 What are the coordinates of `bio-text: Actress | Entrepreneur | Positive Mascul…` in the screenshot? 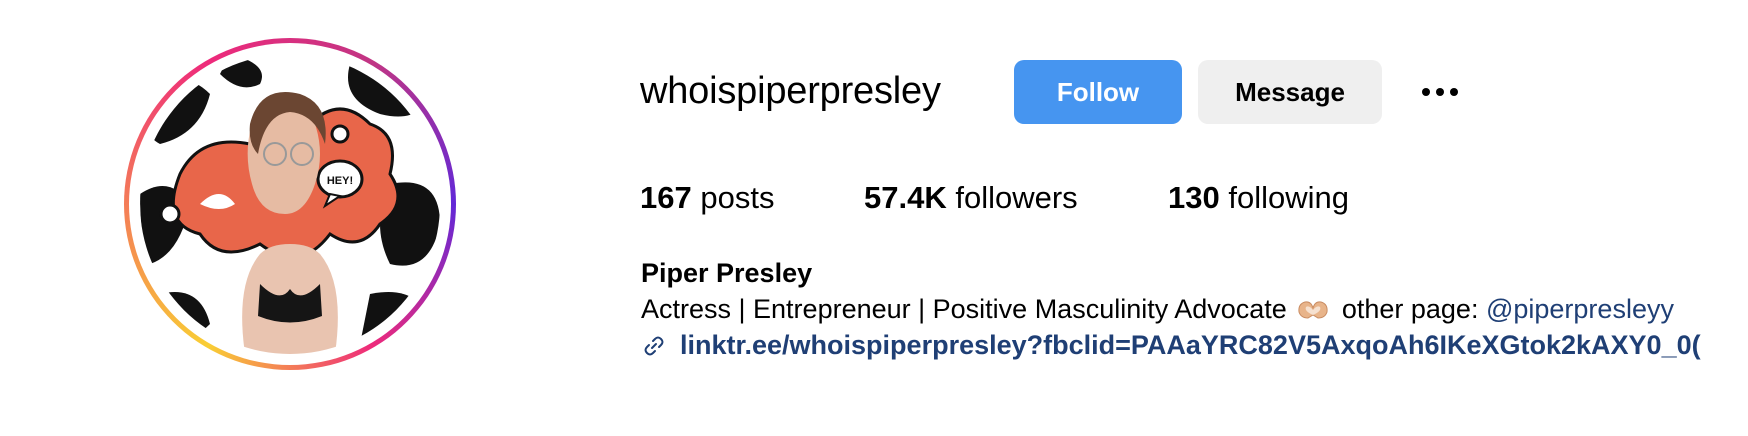 It's located at (964, 309).